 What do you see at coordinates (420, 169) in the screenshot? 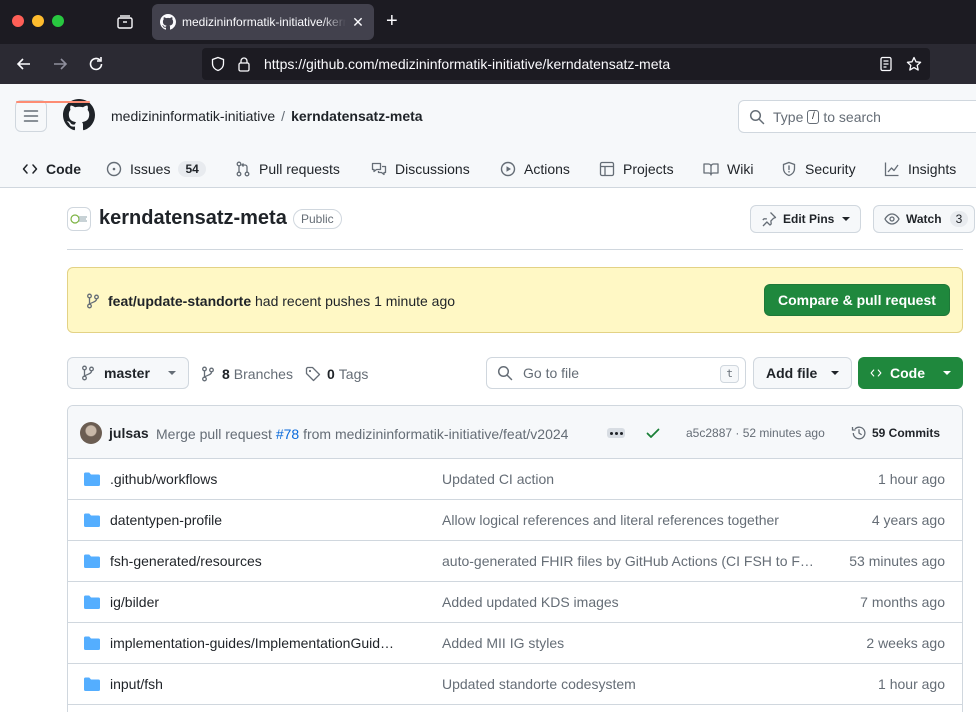
I see `tab-discussions: Discussions` at bounding box center [420, 169].